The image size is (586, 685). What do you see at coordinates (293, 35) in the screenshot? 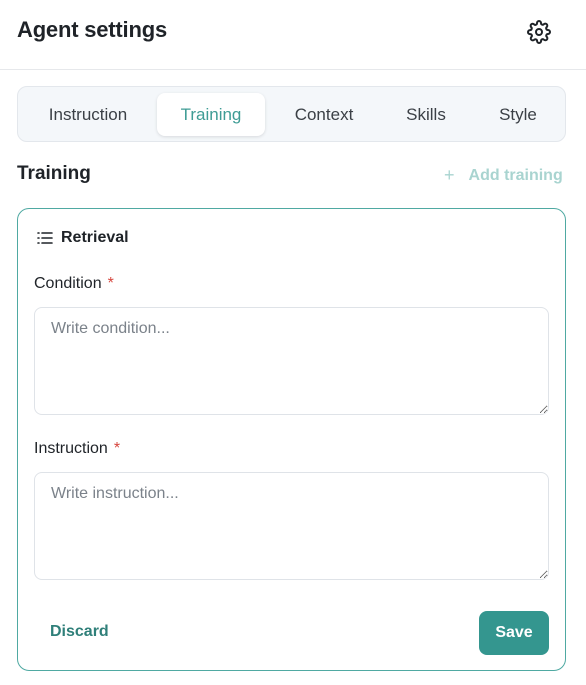
I see `header-bar: Agent settings` at bounding box center [293, 35].